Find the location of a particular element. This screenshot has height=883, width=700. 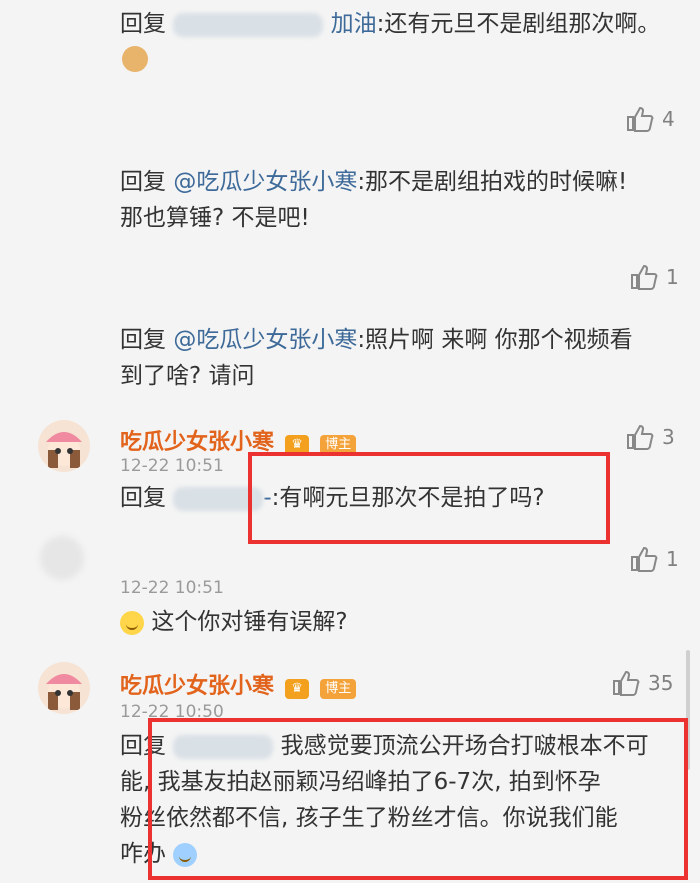

comment-2-text: 回复 @吃瓜少女张小寒:那不是剧组拍戏的时候嘛! 那也算锤? 不是吧! is located at coordinates (374, 200).